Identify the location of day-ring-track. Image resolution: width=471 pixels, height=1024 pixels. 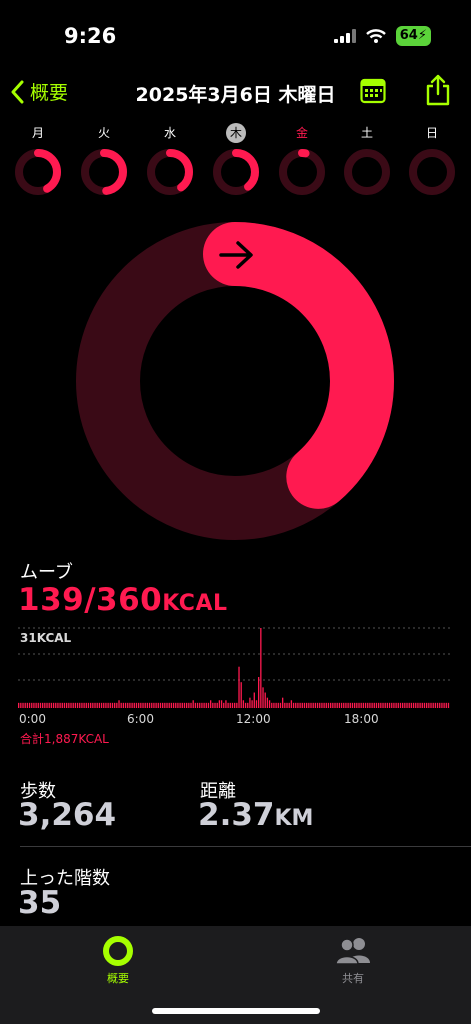
(302, 172).